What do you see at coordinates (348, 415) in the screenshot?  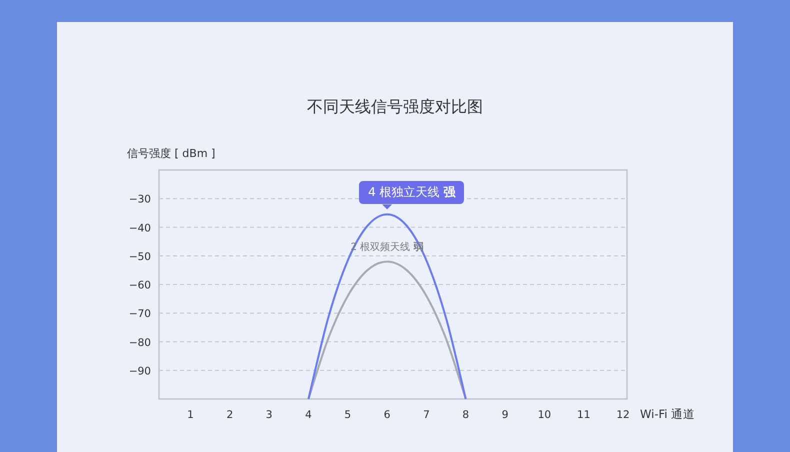 I see `x-tick-label: 5` at bounding box center [348, 415].